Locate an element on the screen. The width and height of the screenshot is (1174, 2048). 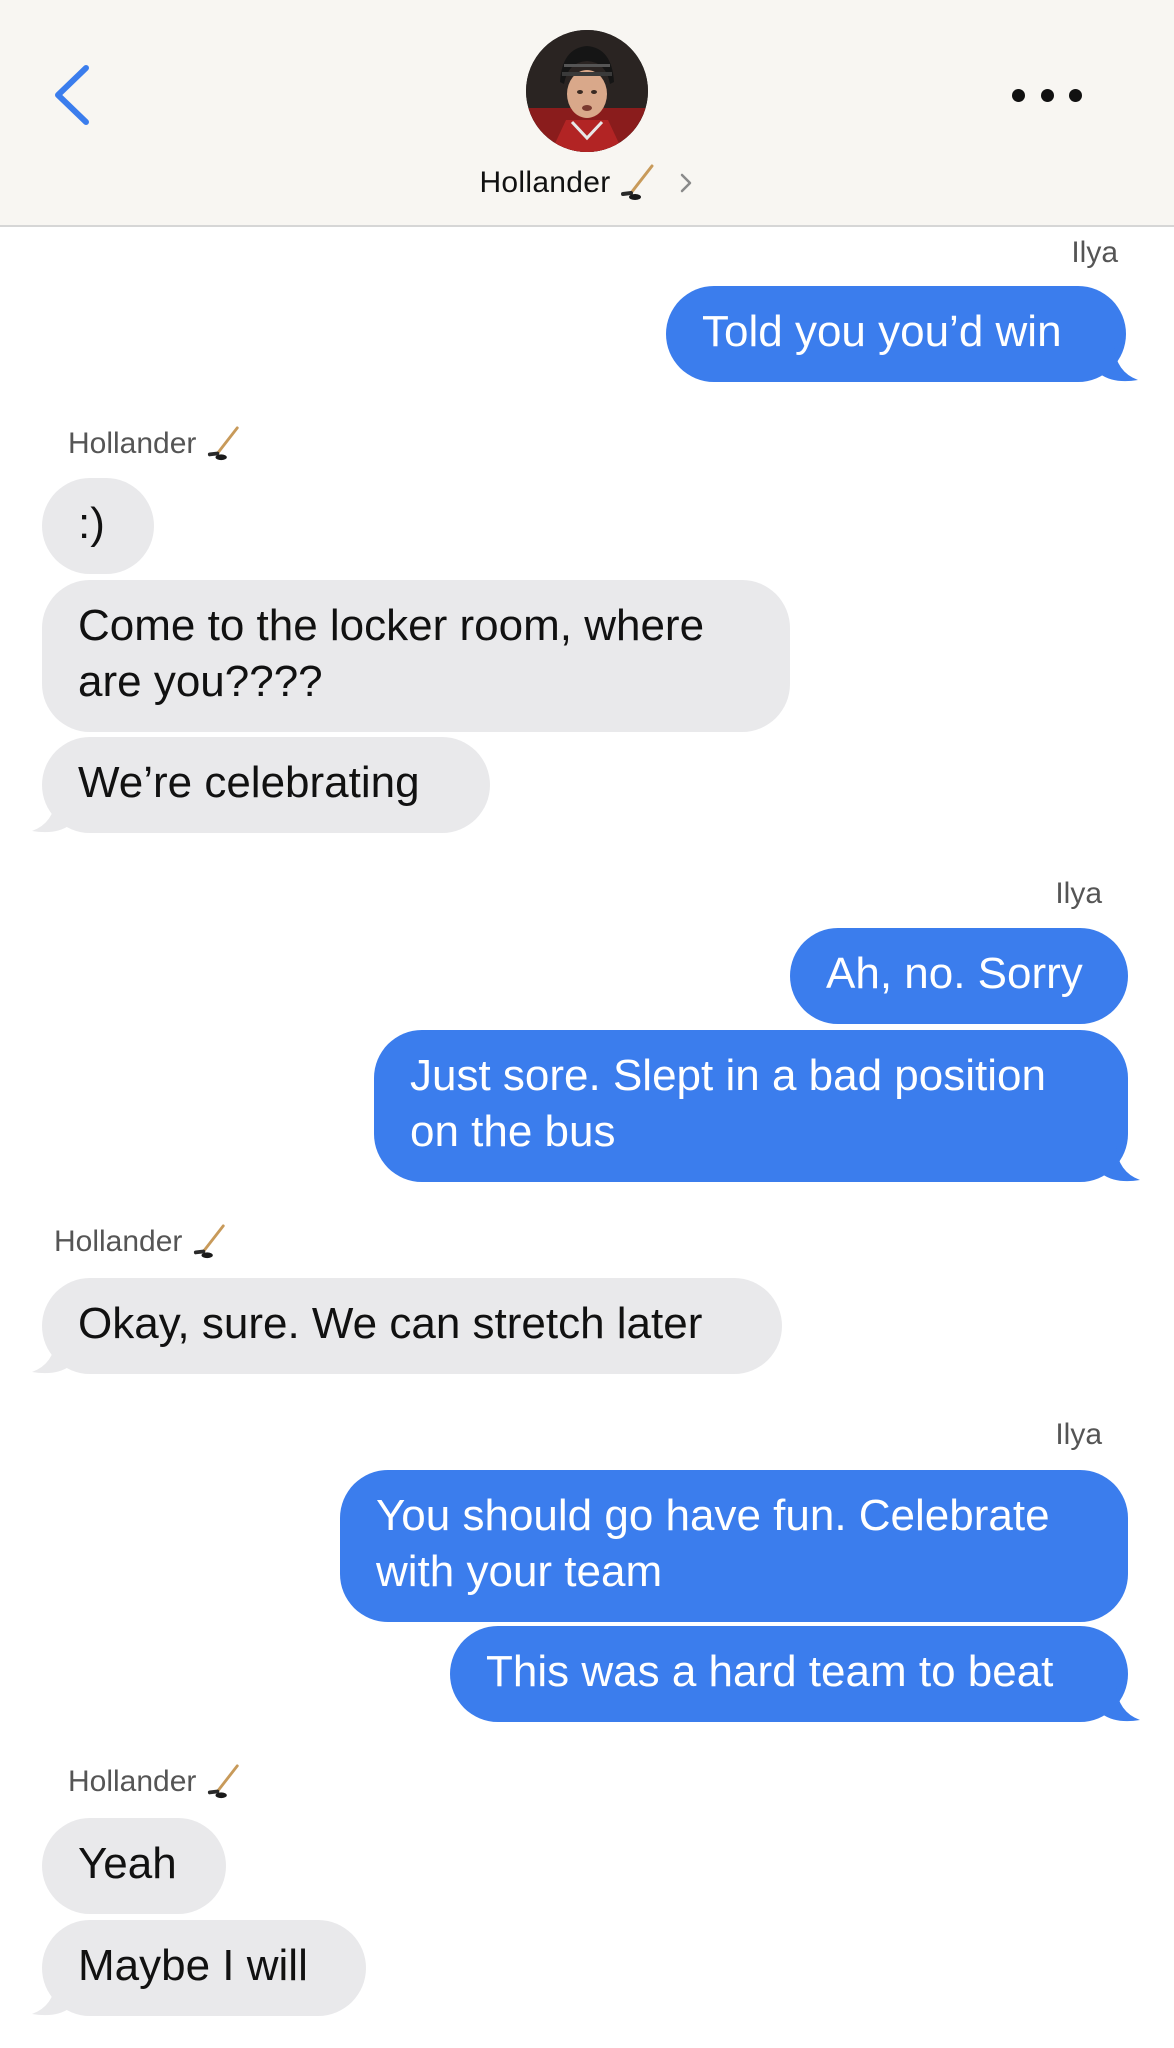
incoming-message: :) is located at coordinates (98, 526).